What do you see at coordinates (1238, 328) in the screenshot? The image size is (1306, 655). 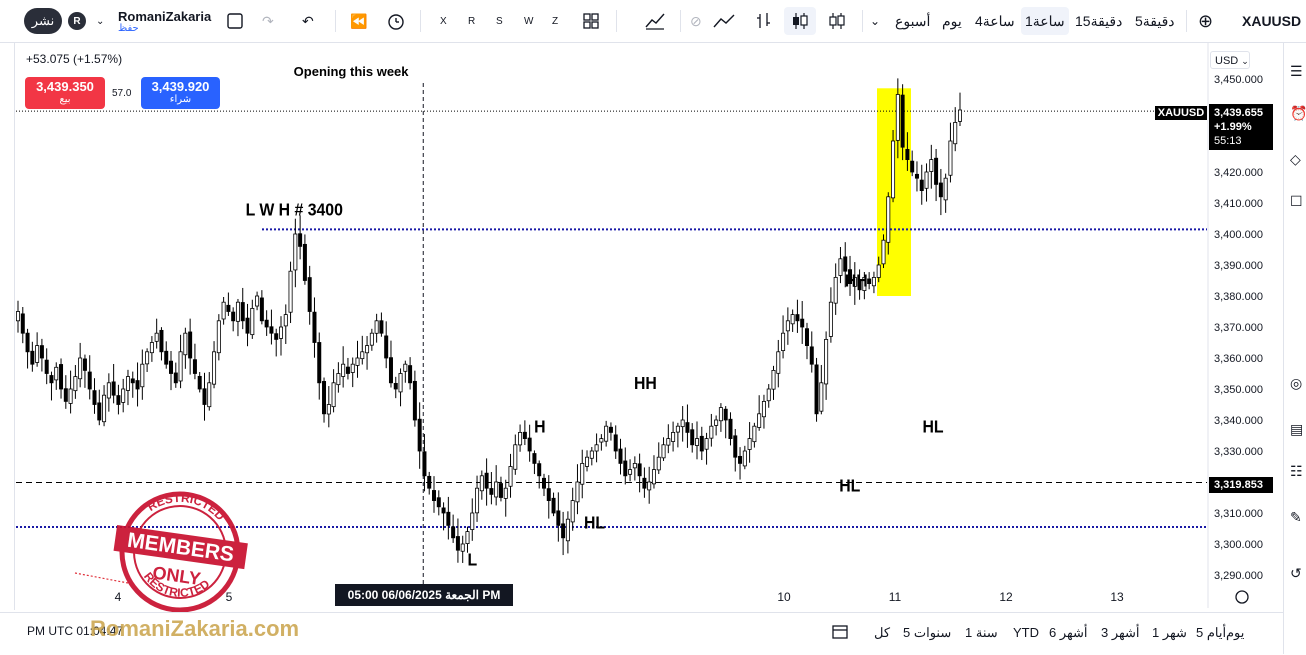 I see `y-tick-label: 3,370.000` at bounding box center [1238, 328].